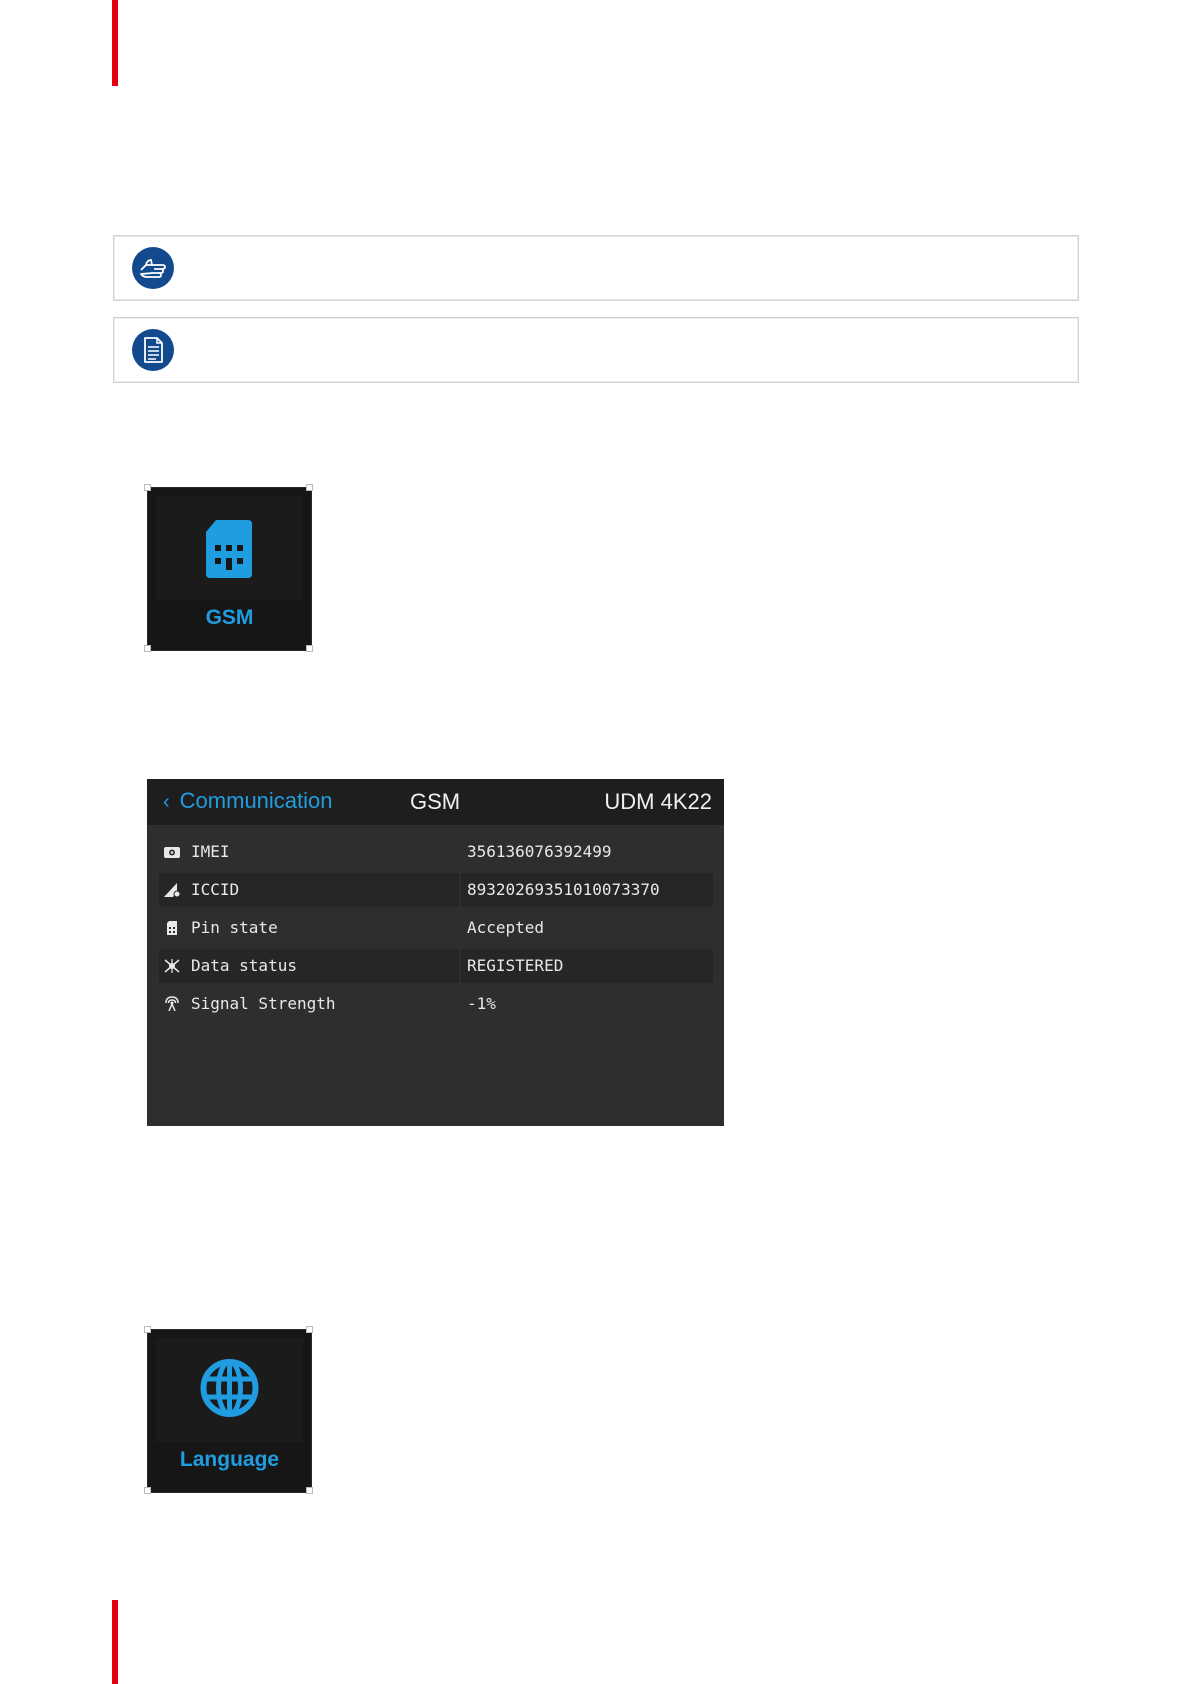 This screenshot has width=1191, height=1684. What do you see at coordinates (210, 851) in the screenshot?
I see `row-label: IMEI` at bounding box center [210, 851].